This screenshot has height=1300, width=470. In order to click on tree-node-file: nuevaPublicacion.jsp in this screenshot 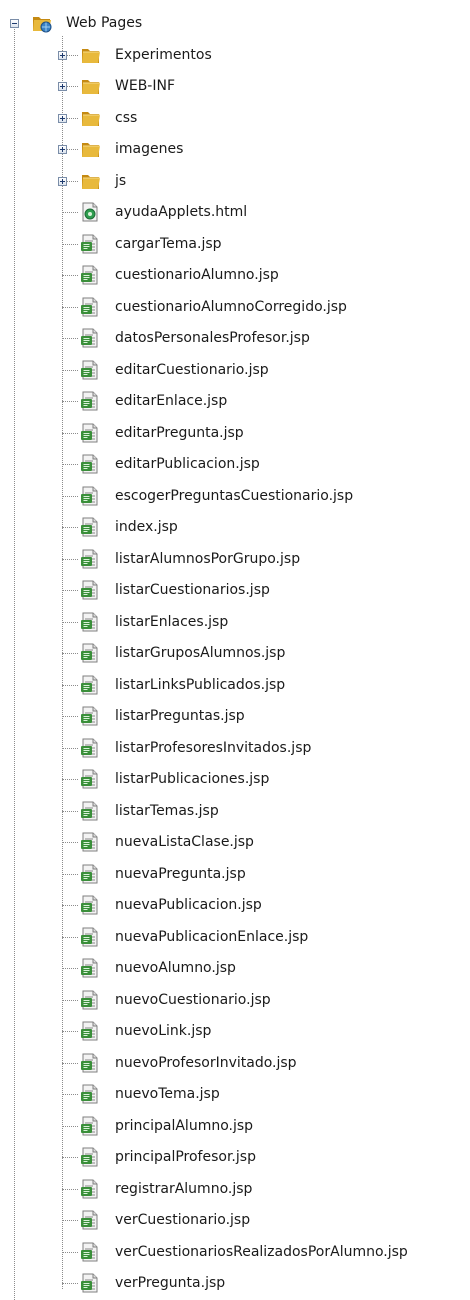, I will do `click(235, 905)`.